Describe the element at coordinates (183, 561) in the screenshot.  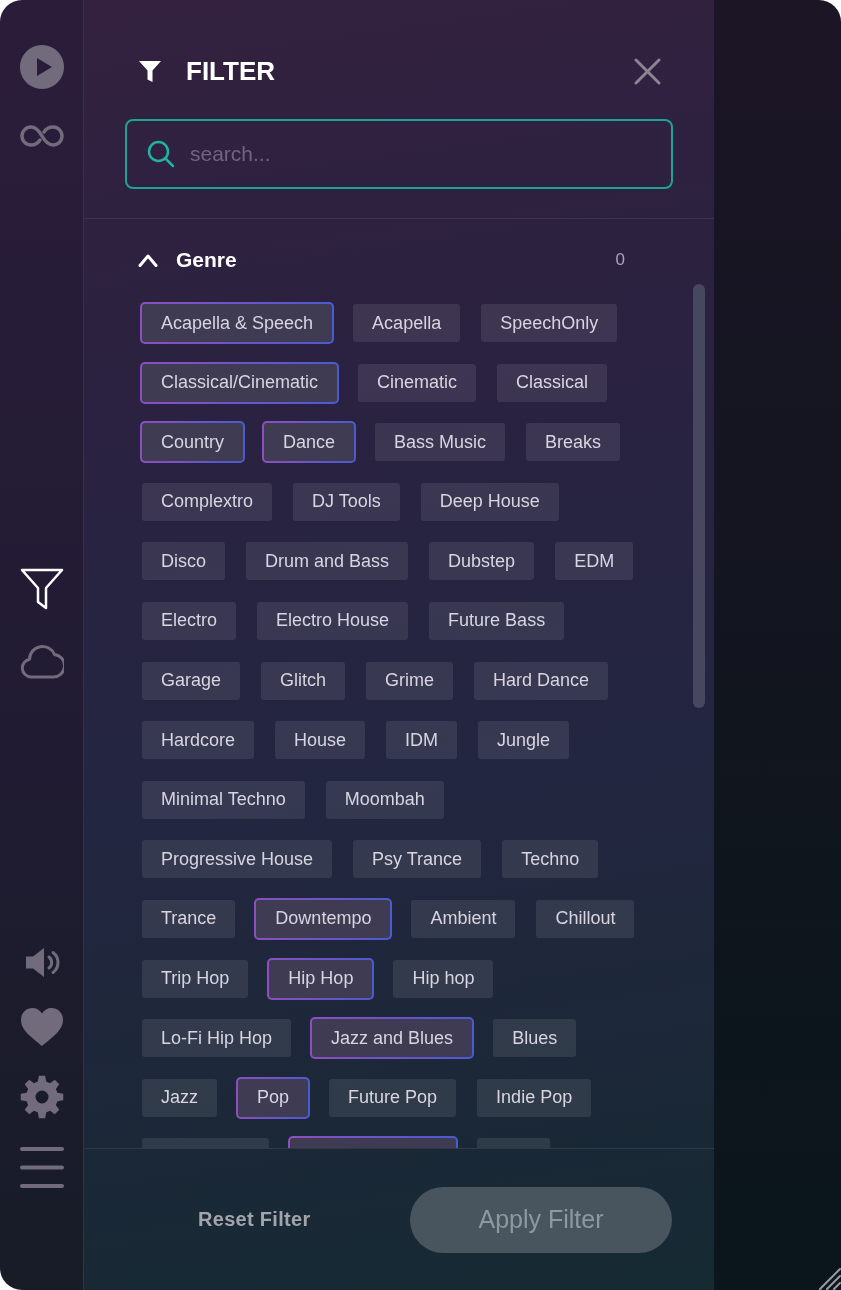
I see `genre-tag: Disco` at that location.